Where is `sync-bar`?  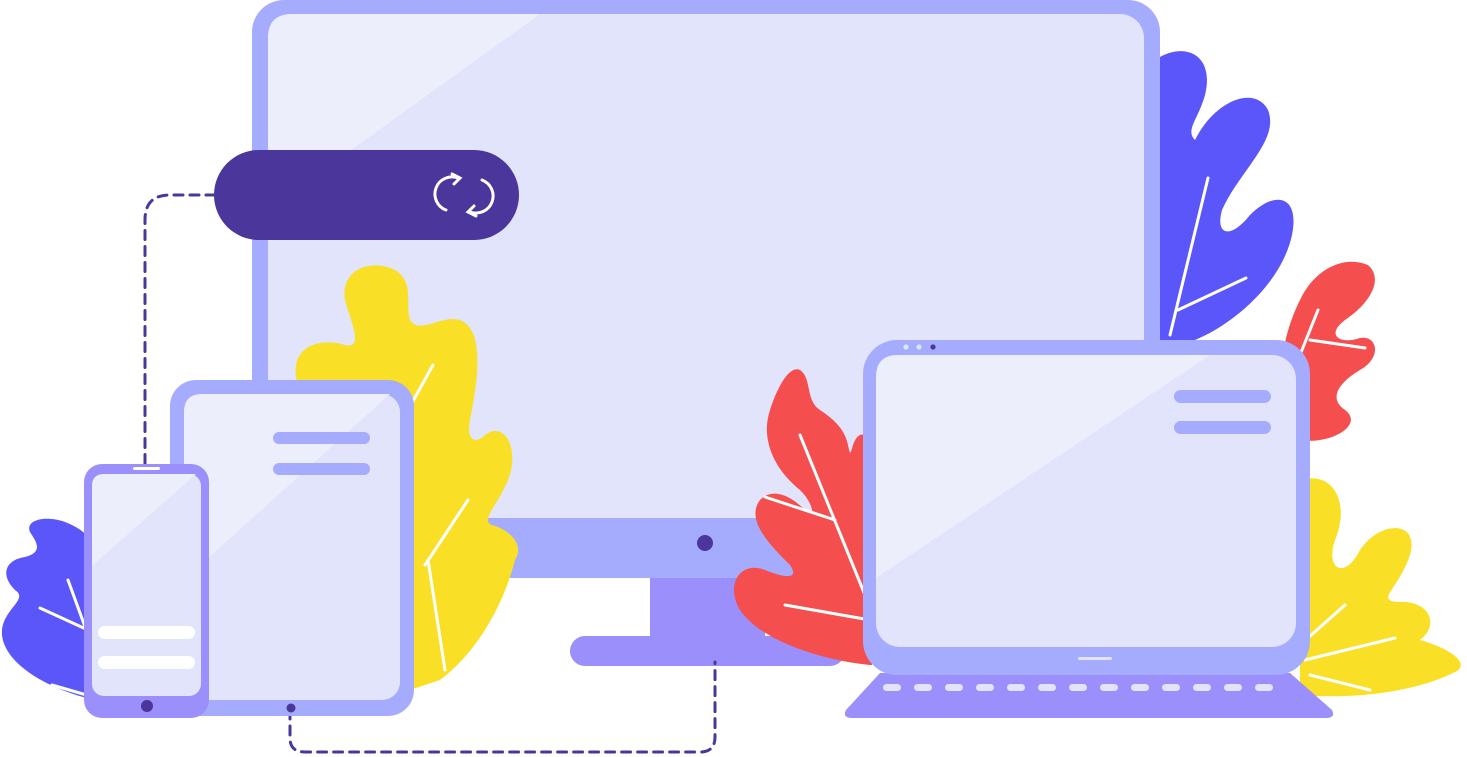
sync-bar is located at coordinates (366, 195).